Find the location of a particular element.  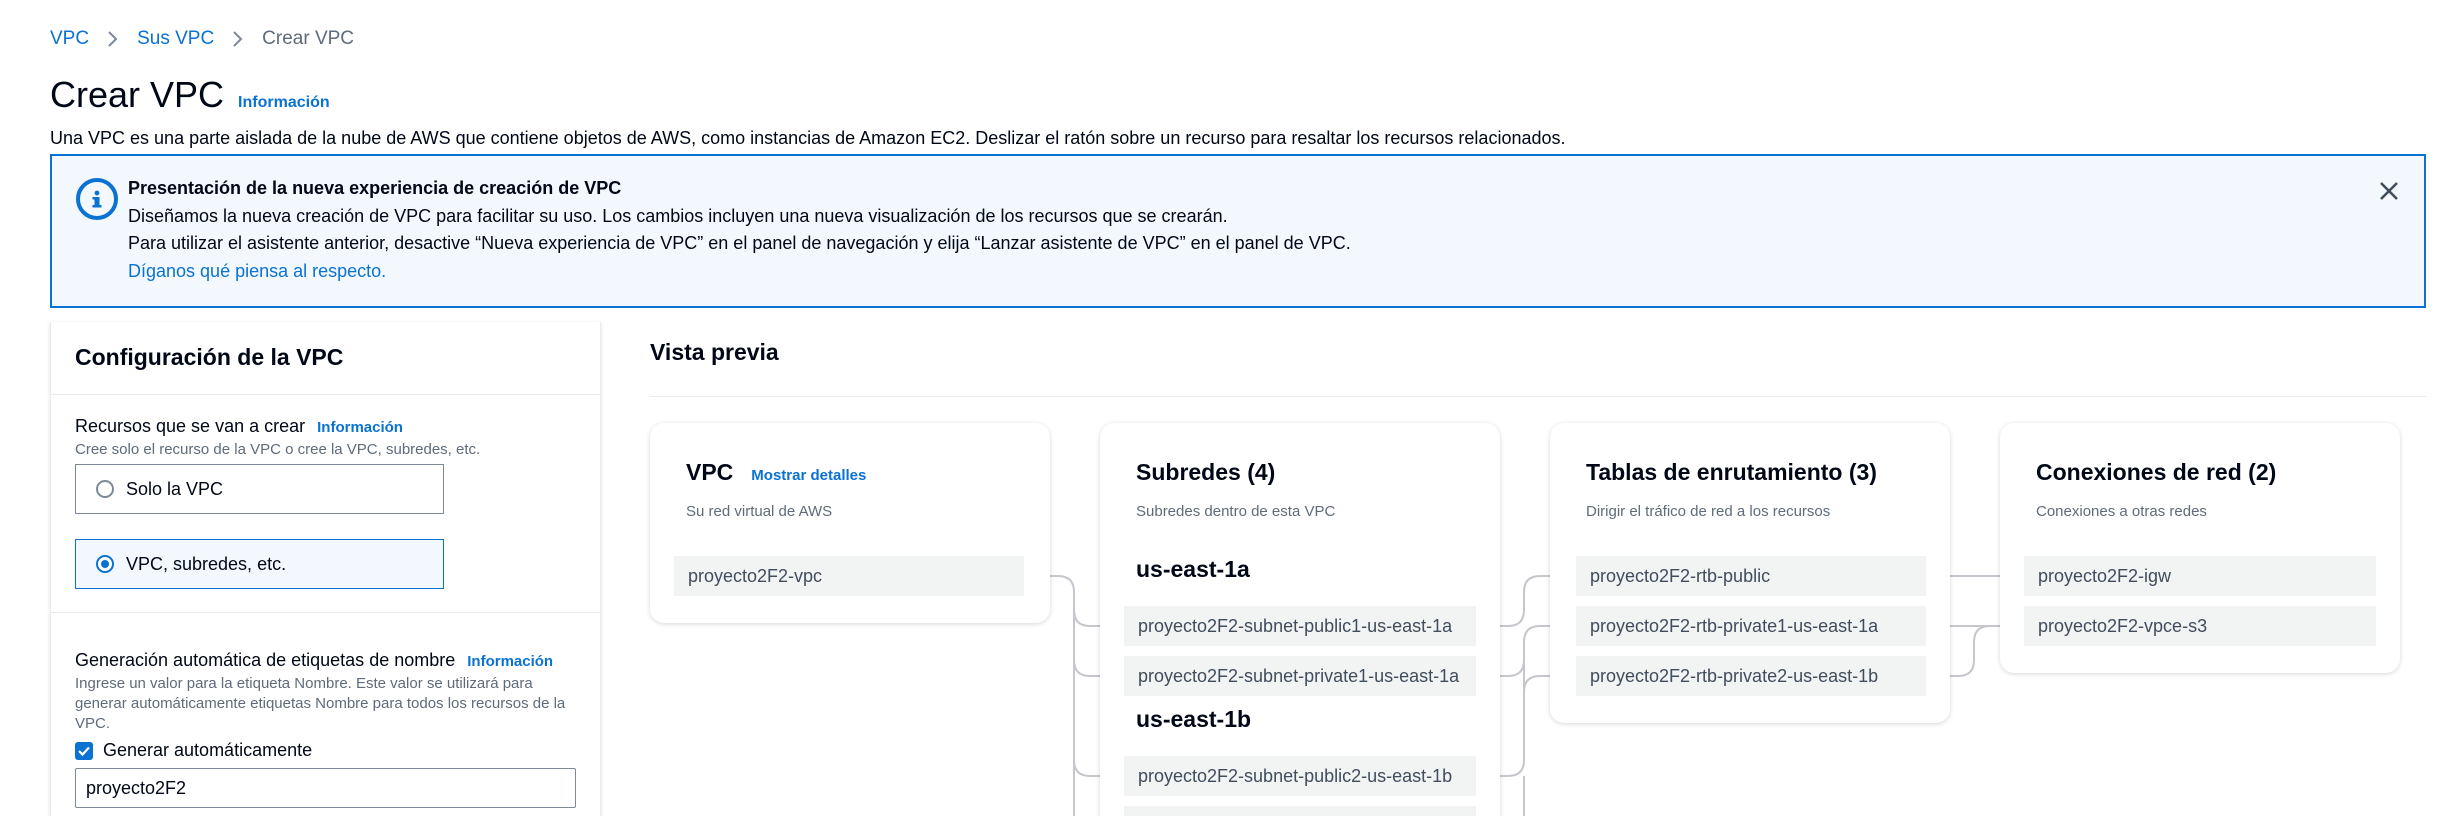

name-tag-info-link: Información is located at coordinates (510, 661).